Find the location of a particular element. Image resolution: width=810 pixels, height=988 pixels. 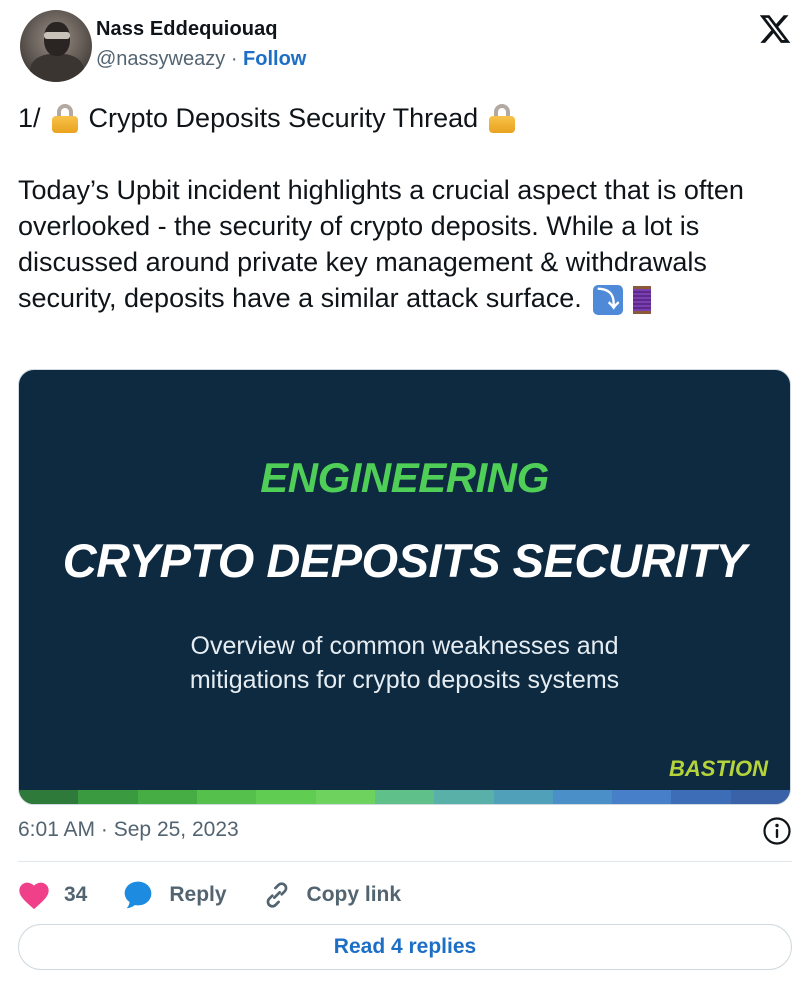

card-color-stripe is located at coordinates (404, 797).